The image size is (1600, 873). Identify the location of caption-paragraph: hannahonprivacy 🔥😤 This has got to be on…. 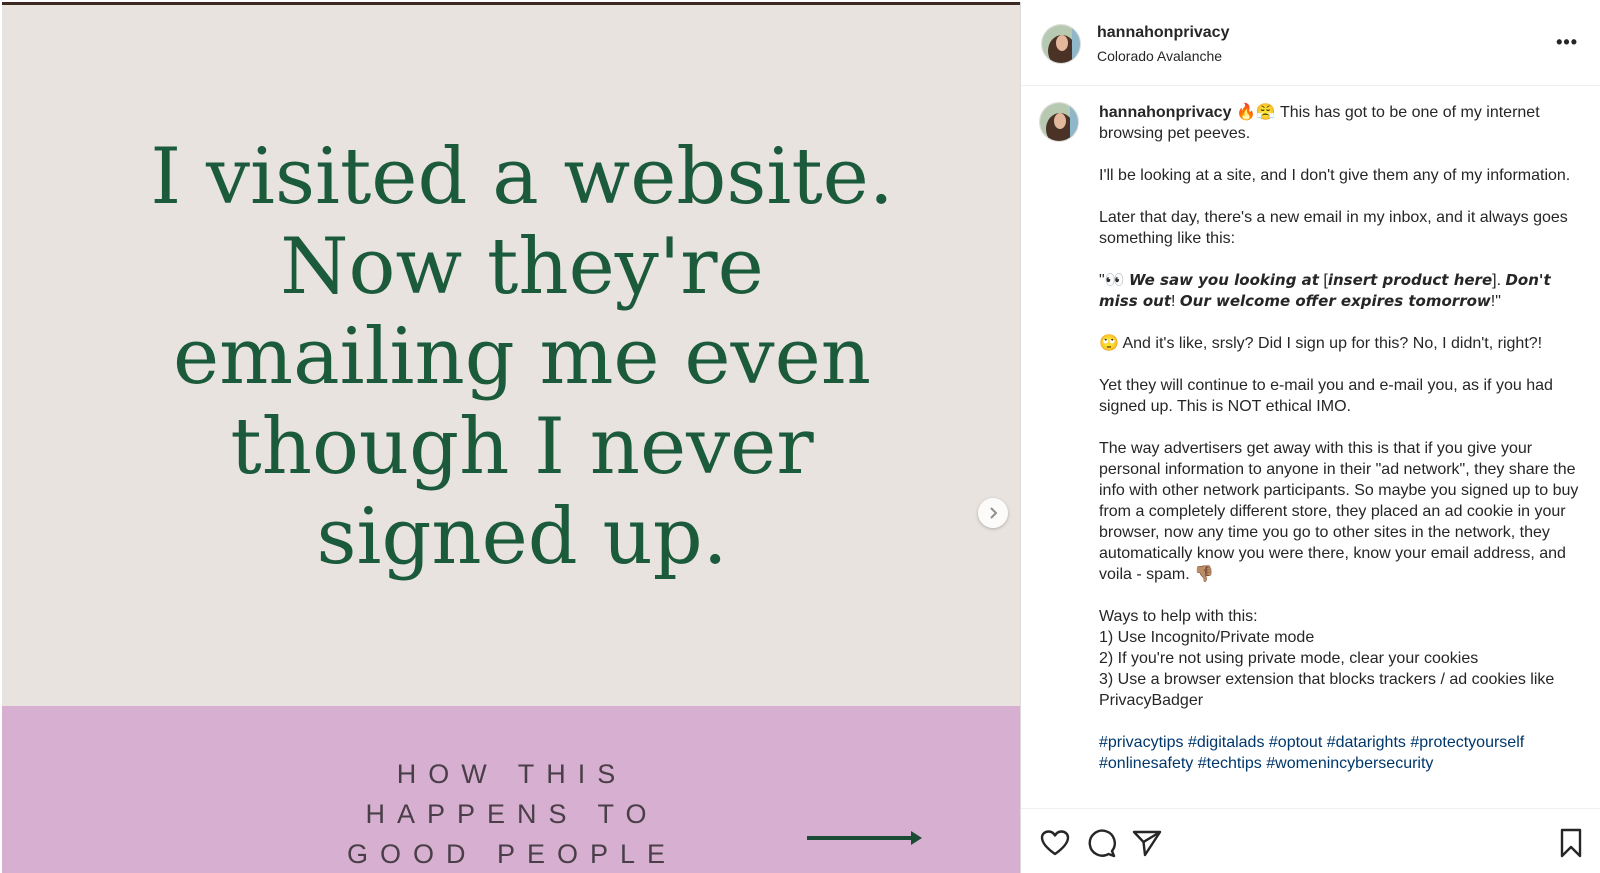
(1344, 123).